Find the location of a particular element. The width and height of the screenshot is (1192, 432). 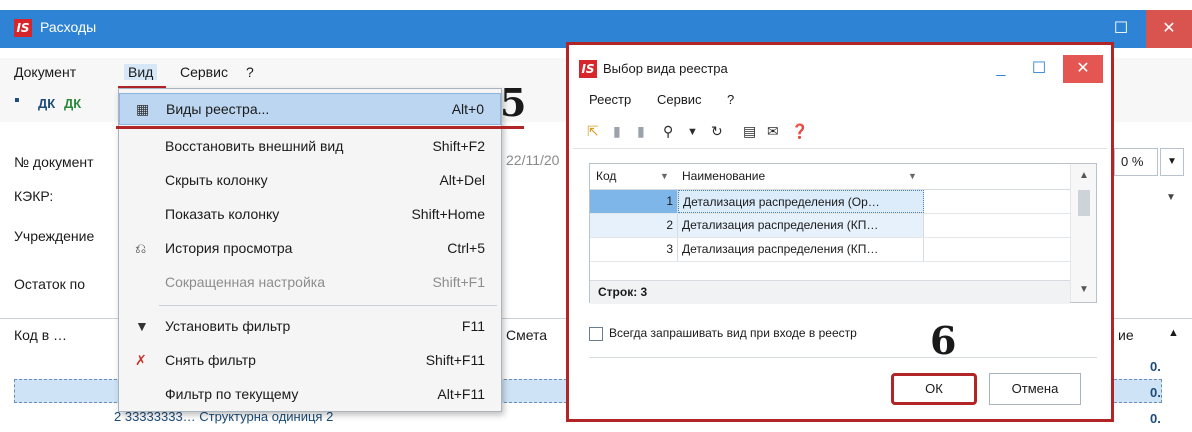

save-icon: ▪ is located at coordinates (17, 101).